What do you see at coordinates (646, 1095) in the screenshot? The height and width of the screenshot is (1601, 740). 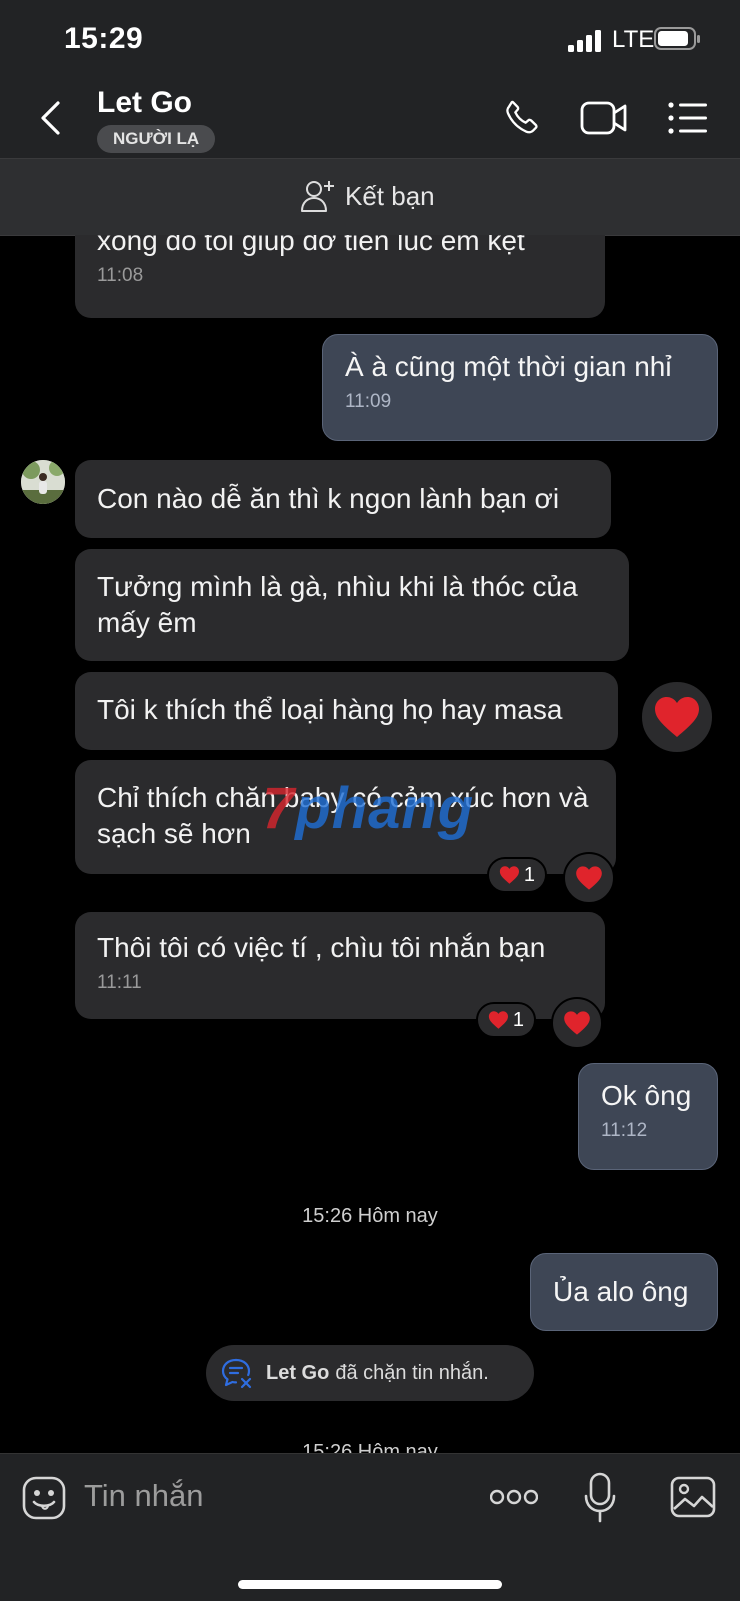 I see `message-text: Ok ông` at bounding box center [646, 1095].